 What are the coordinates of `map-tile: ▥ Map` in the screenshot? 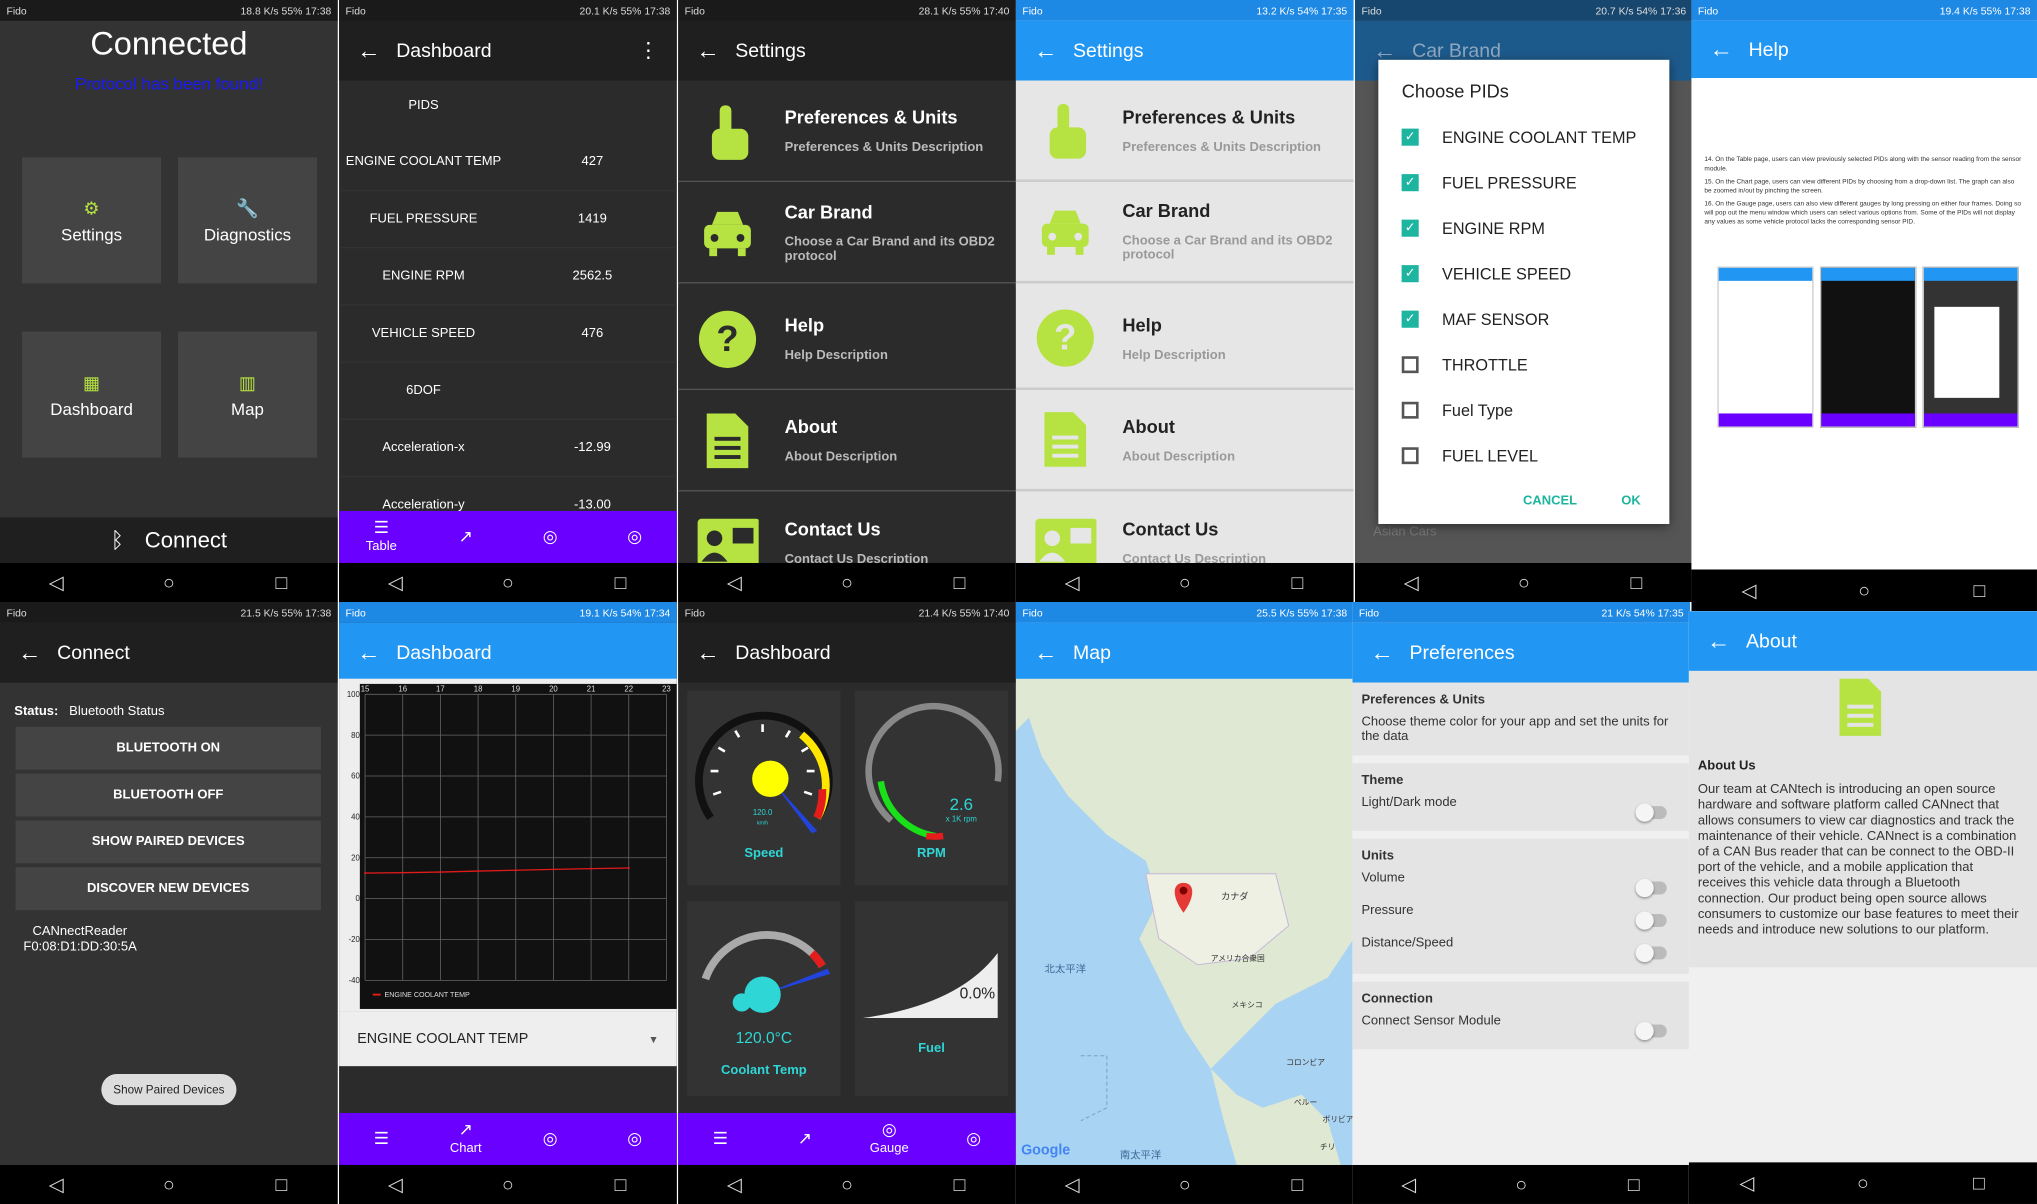 It's located at (247, 394).